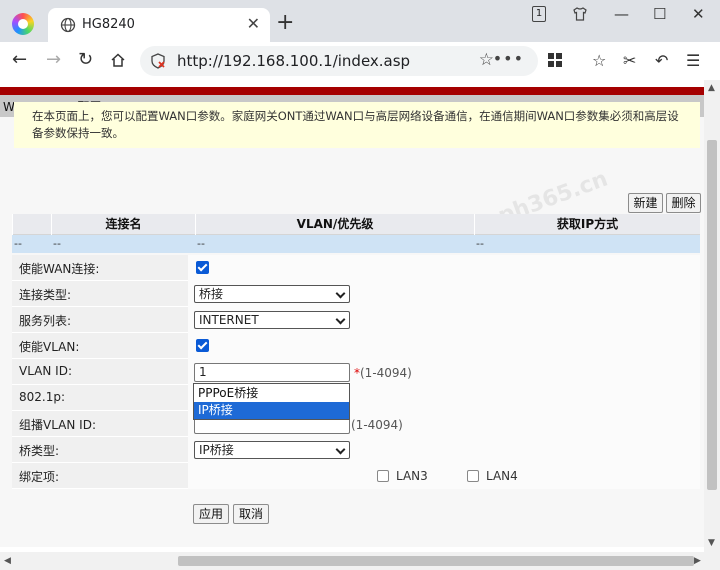  What do you see at coordinates (253, 24) in the screenshot?
I see `tab-close-icon: ✕` at bounding box center [253, 24].